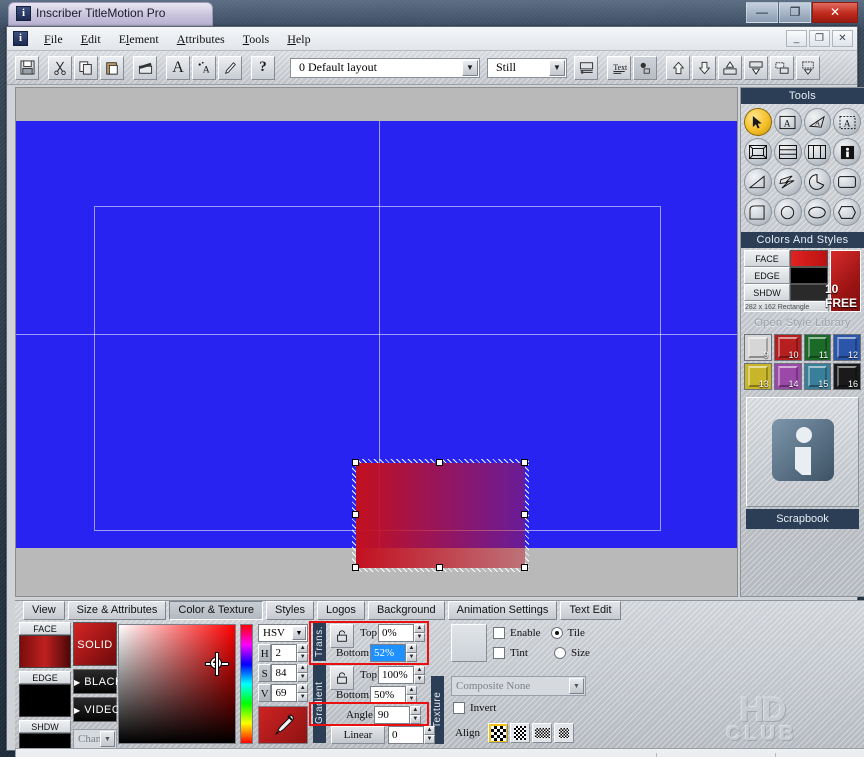 This screenshot has height=757, width=864. I want to click on saturation-value: 84, so click(284, 673).